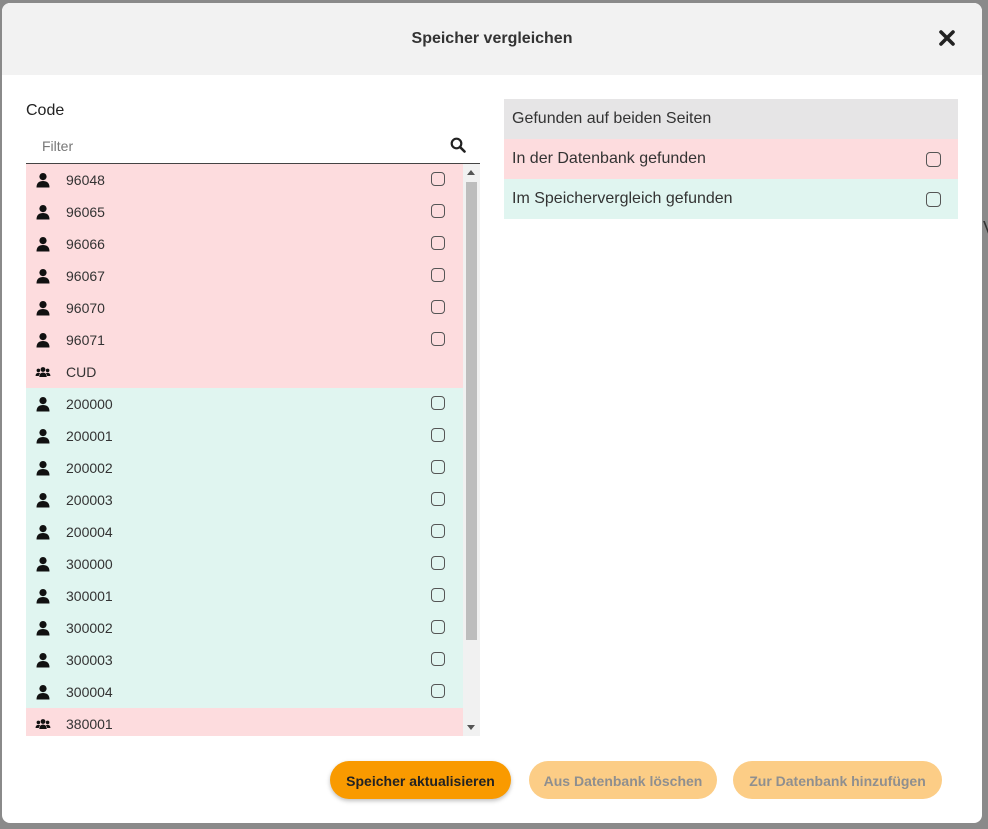 The height and width of the screenshot is (829, 988). What do you see at coordinates (244, 564) in the screenshot?
I see `list-item: 300000` at bounding box center [244, 564].